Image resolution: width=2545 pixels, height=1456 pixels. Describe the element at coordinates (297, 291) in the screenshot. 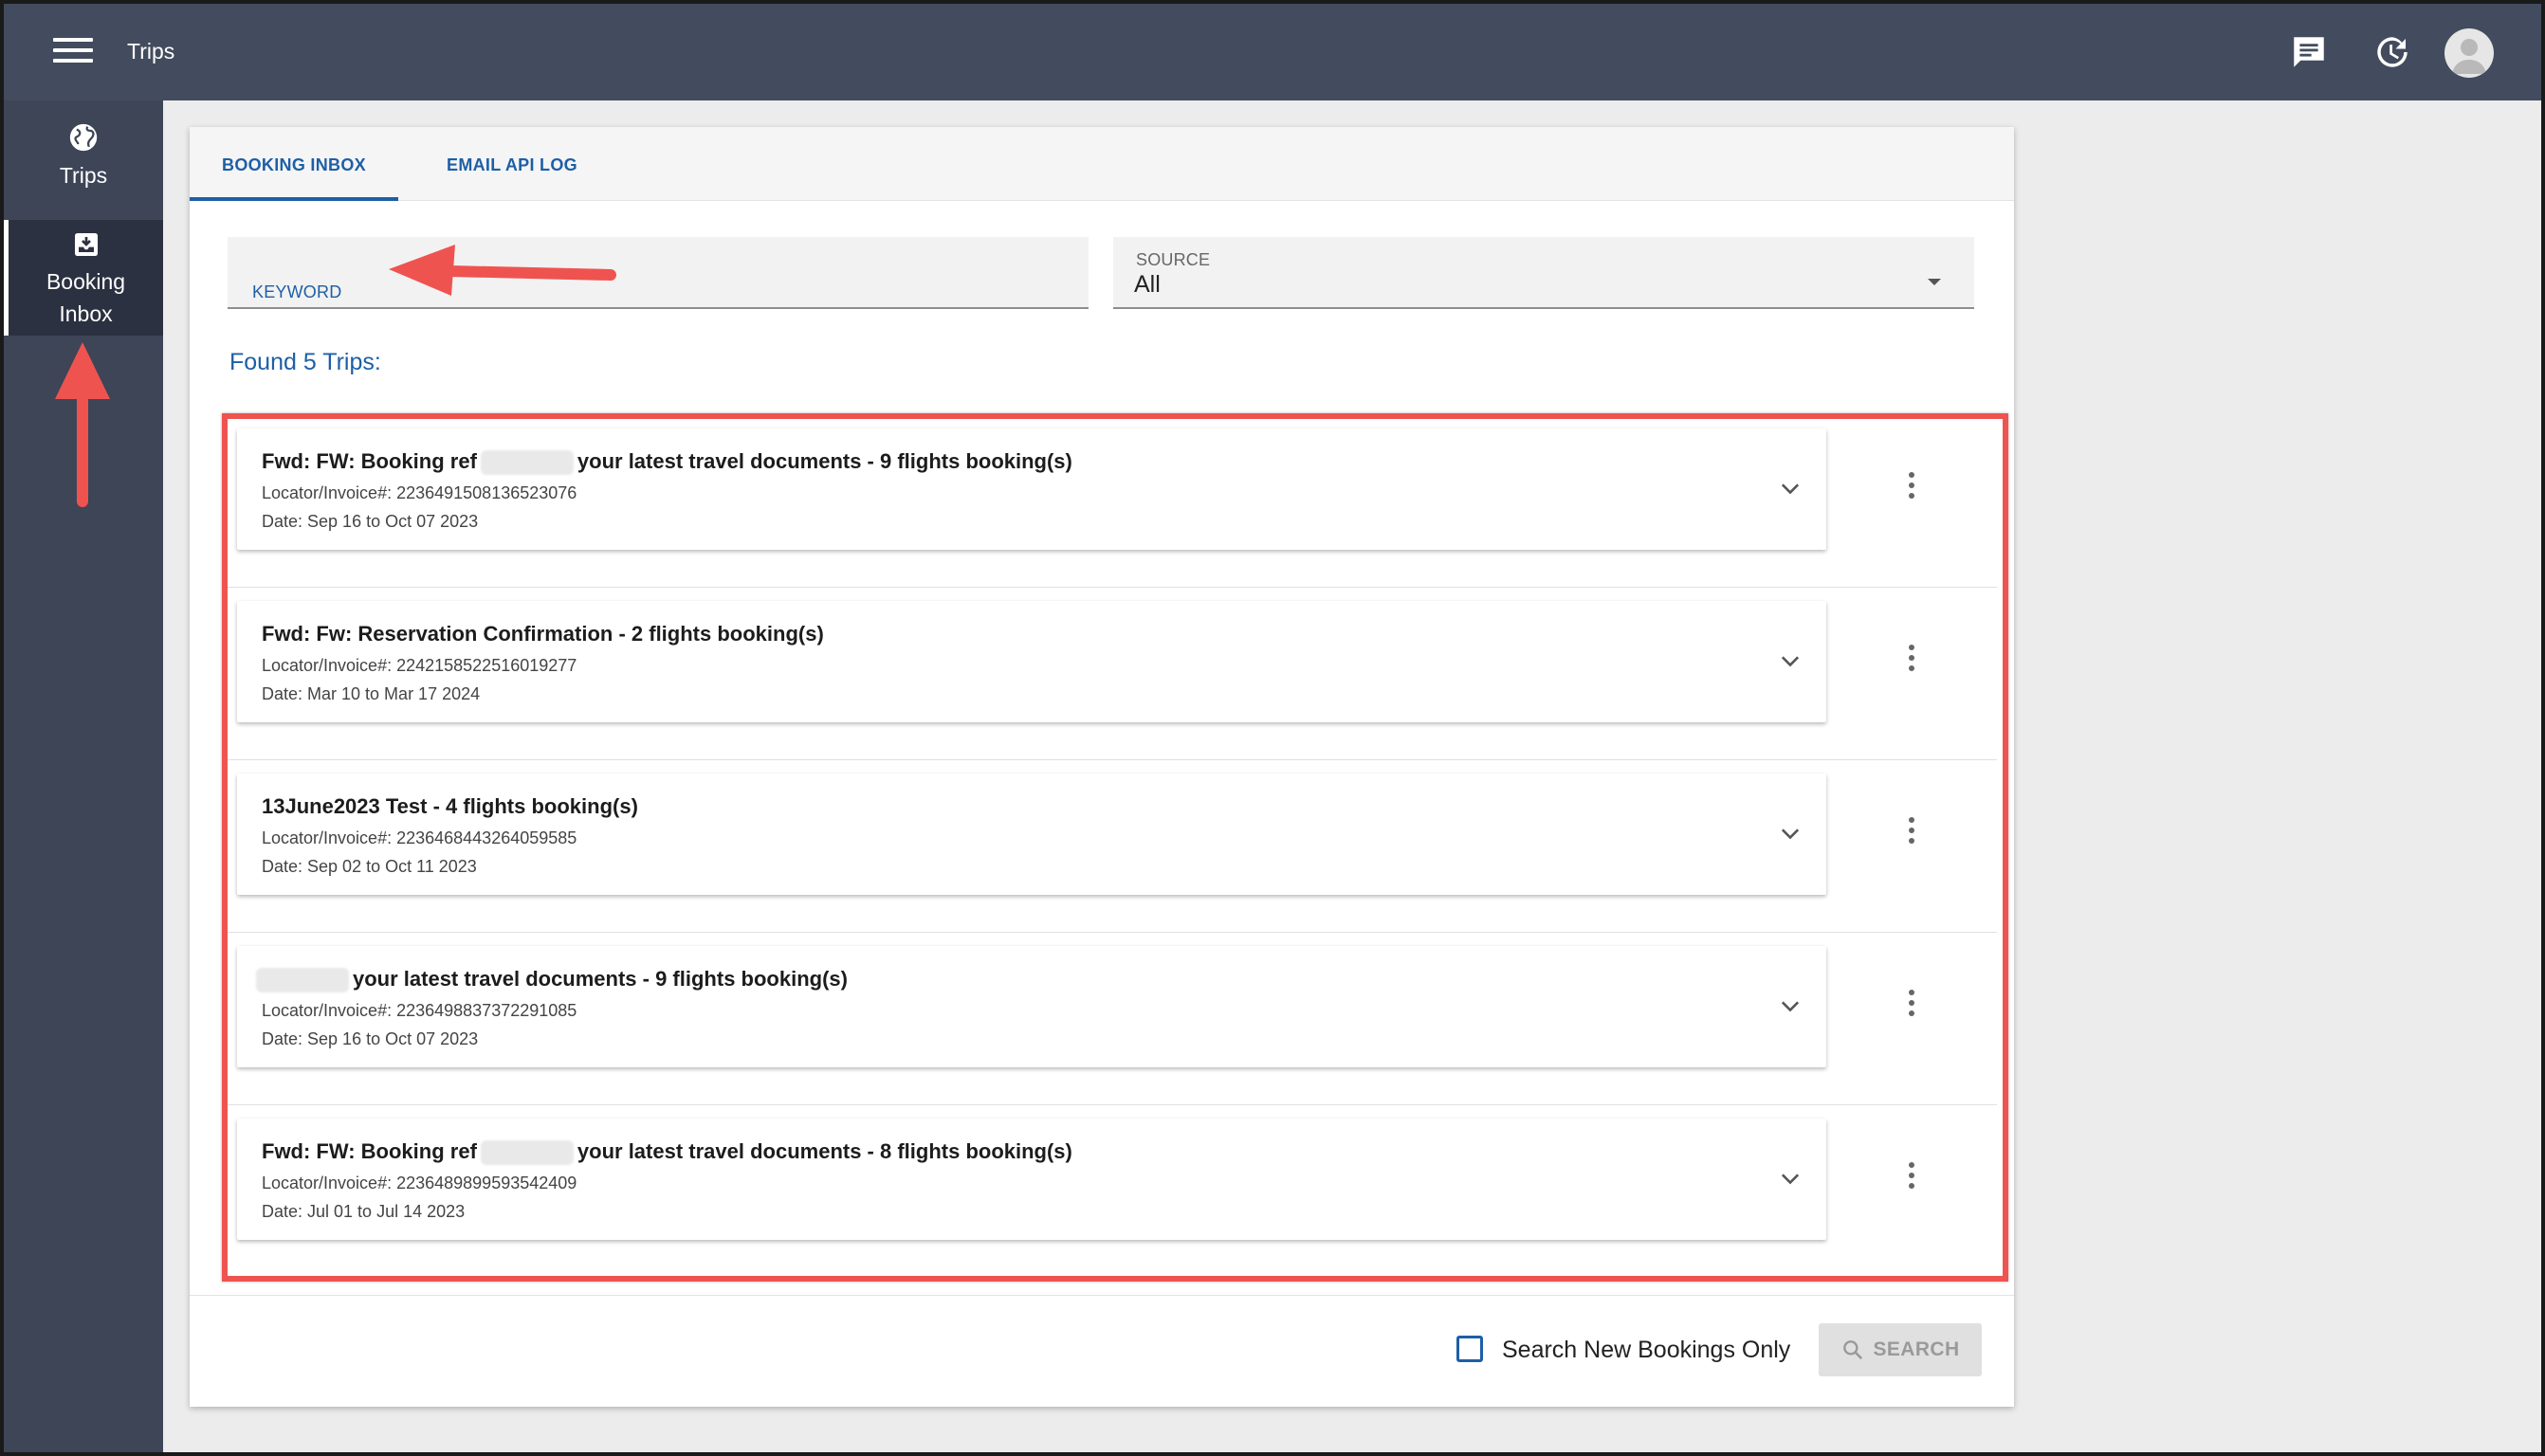

I see `keyword-label: KEYWORD` at that location.